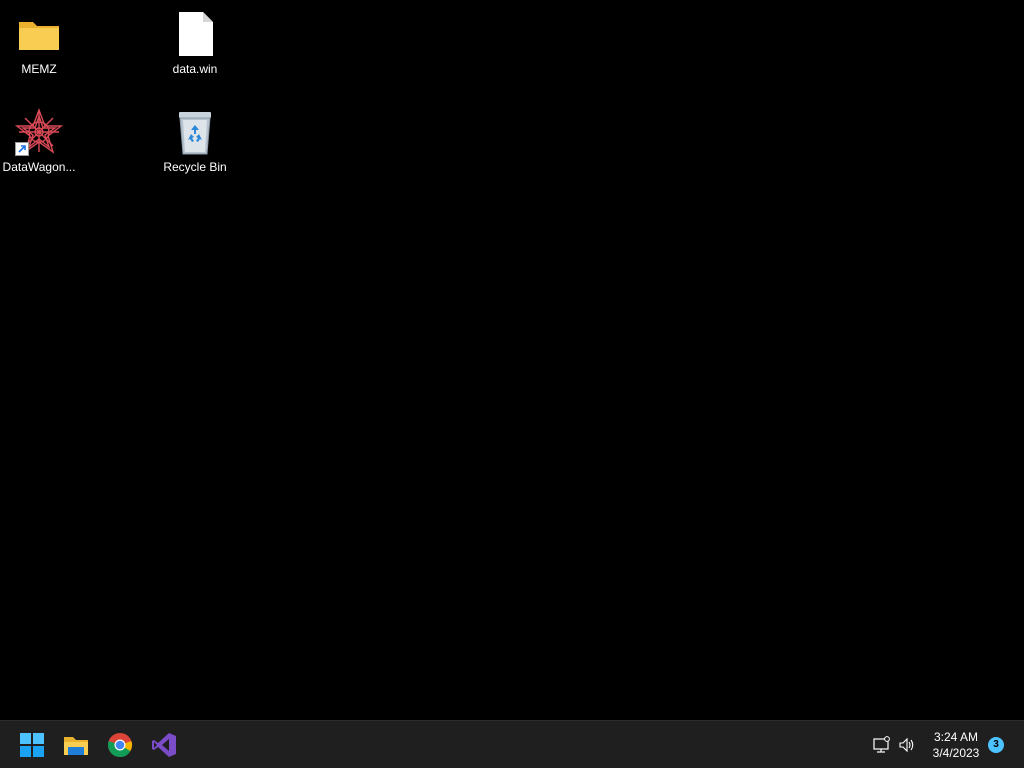 The height and width of the screenshot is (768, 1024). Describe the element at coordinates (195, 167) in the screenshot. I see `desktop-icon-label: Recycle Bin` at that location.